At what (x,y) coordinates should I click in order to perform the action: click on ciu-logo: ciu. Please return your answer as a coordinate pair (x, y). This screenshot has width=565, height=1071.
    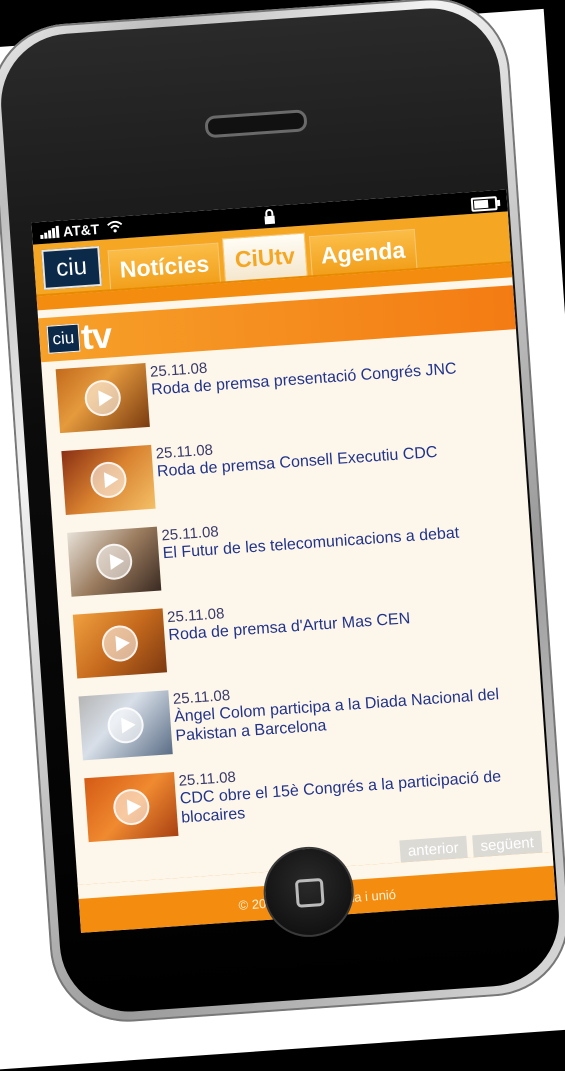
    Looking at the image, I should click on (71, 267).